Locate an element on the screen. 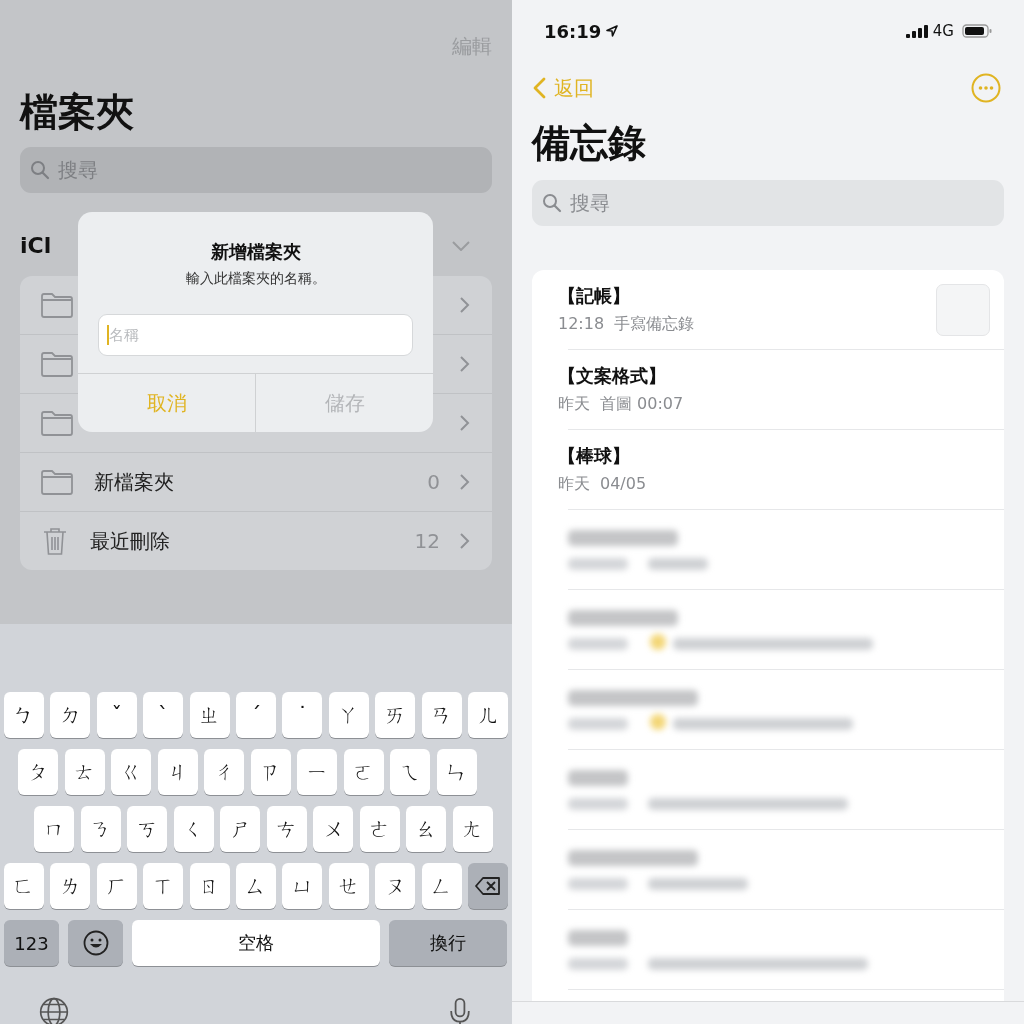  dialog-title: 新增檔案夾 is located at coordinates (255, 252).